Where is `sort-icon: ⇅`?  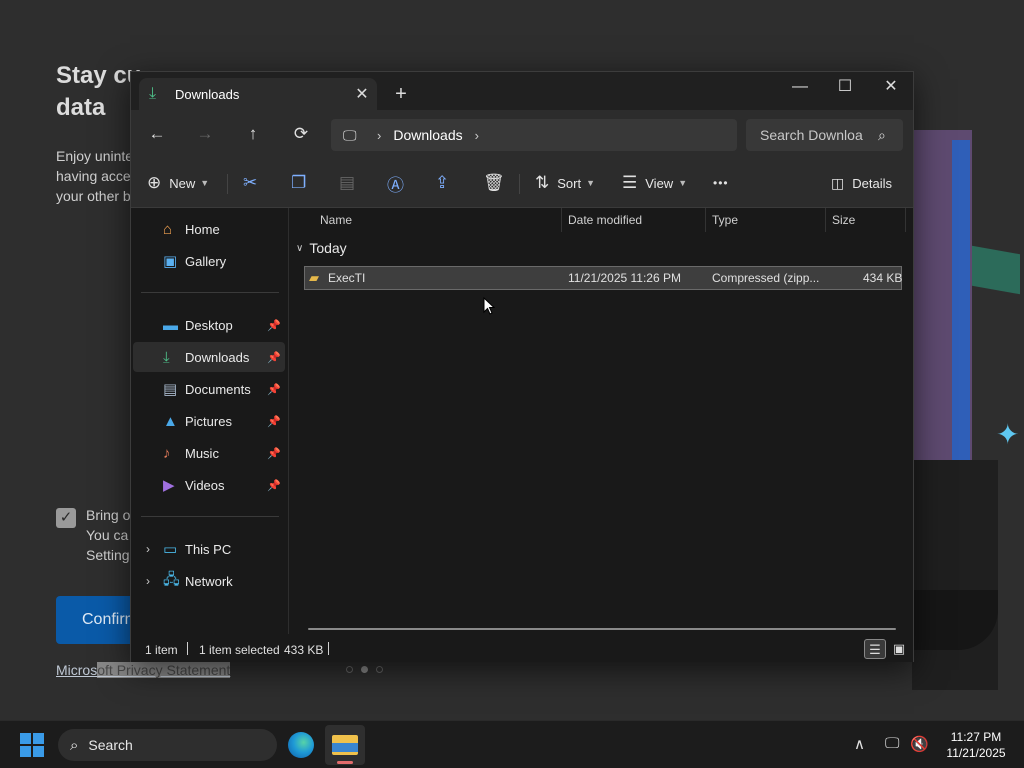 sort-icon: ⇅ is located at coordinates (542, 182).